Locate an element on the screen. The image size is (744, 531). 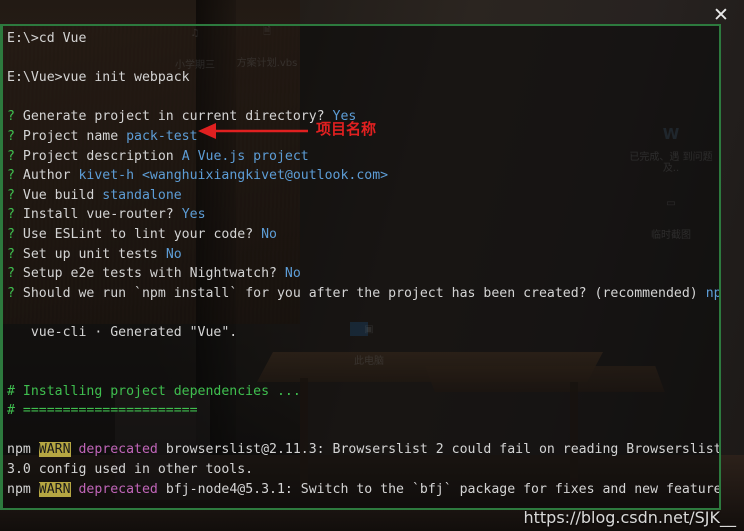
terminal-line: ? Vue build standalone is located at coordinates (363, 196).